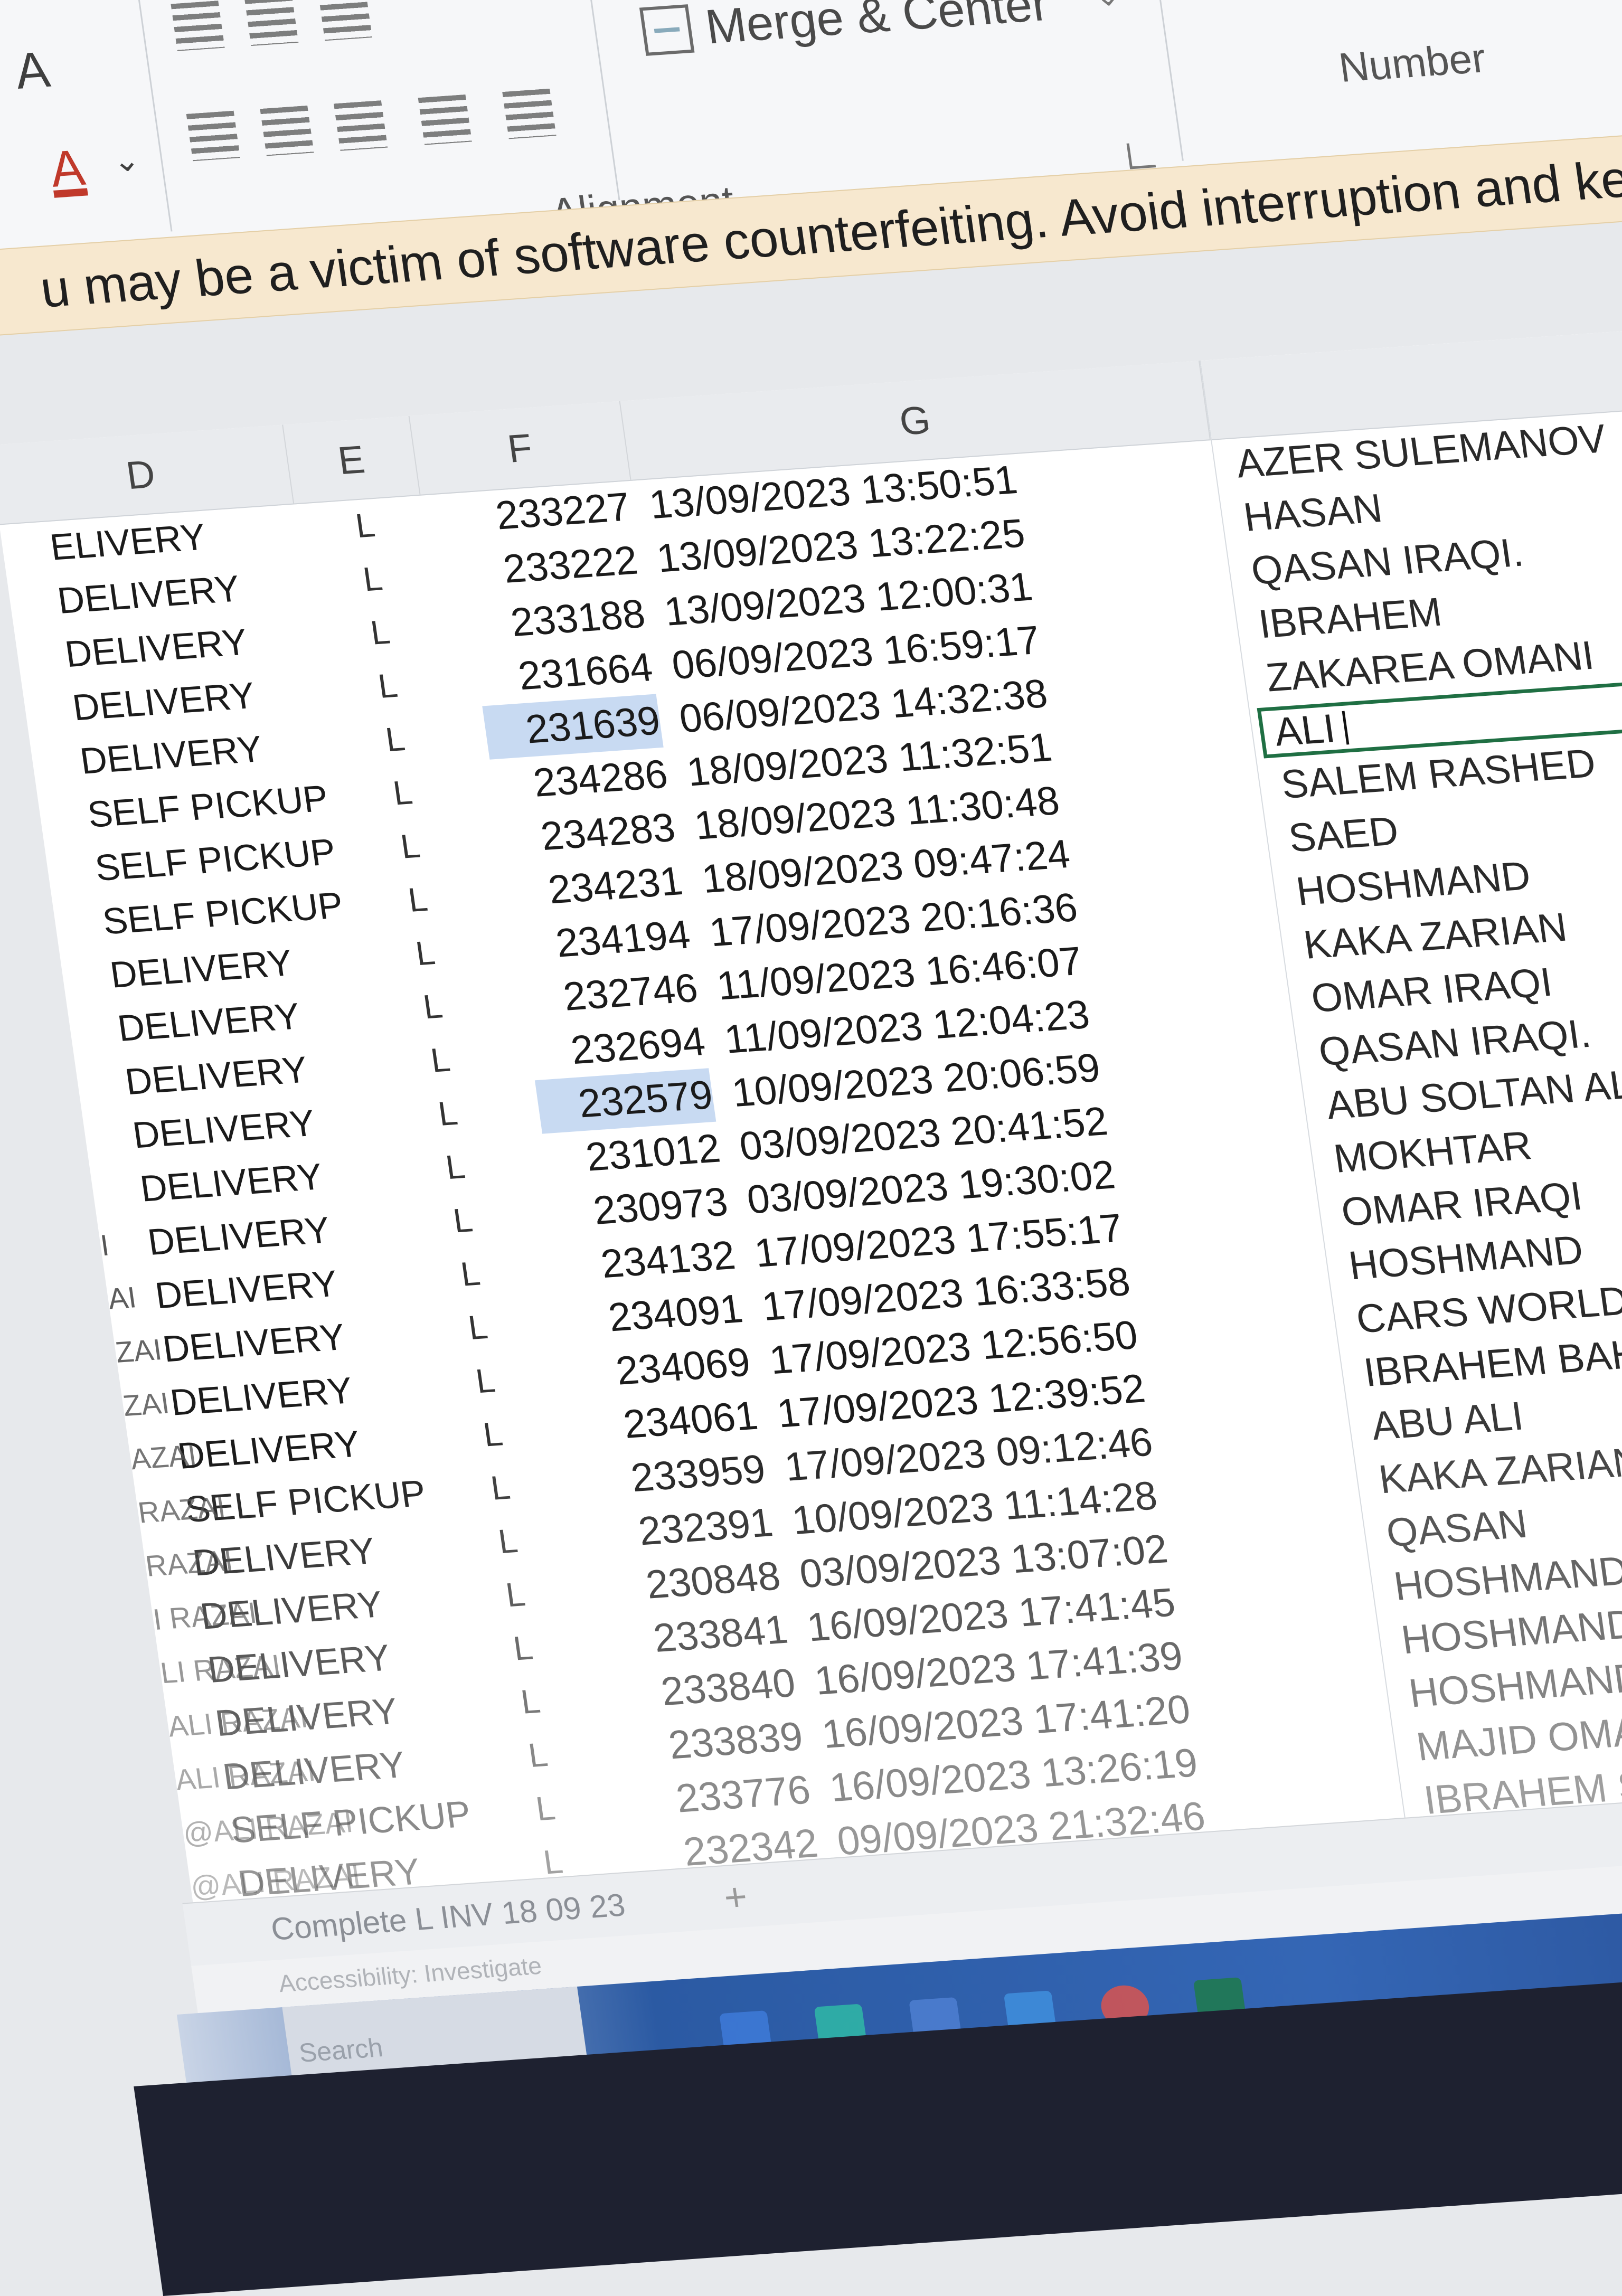 The image size is (1622, 2296). What do you see at coordinates (520, 448) in the screenshot?
I see `column-header-f: F` at bounding box center [520, 448].